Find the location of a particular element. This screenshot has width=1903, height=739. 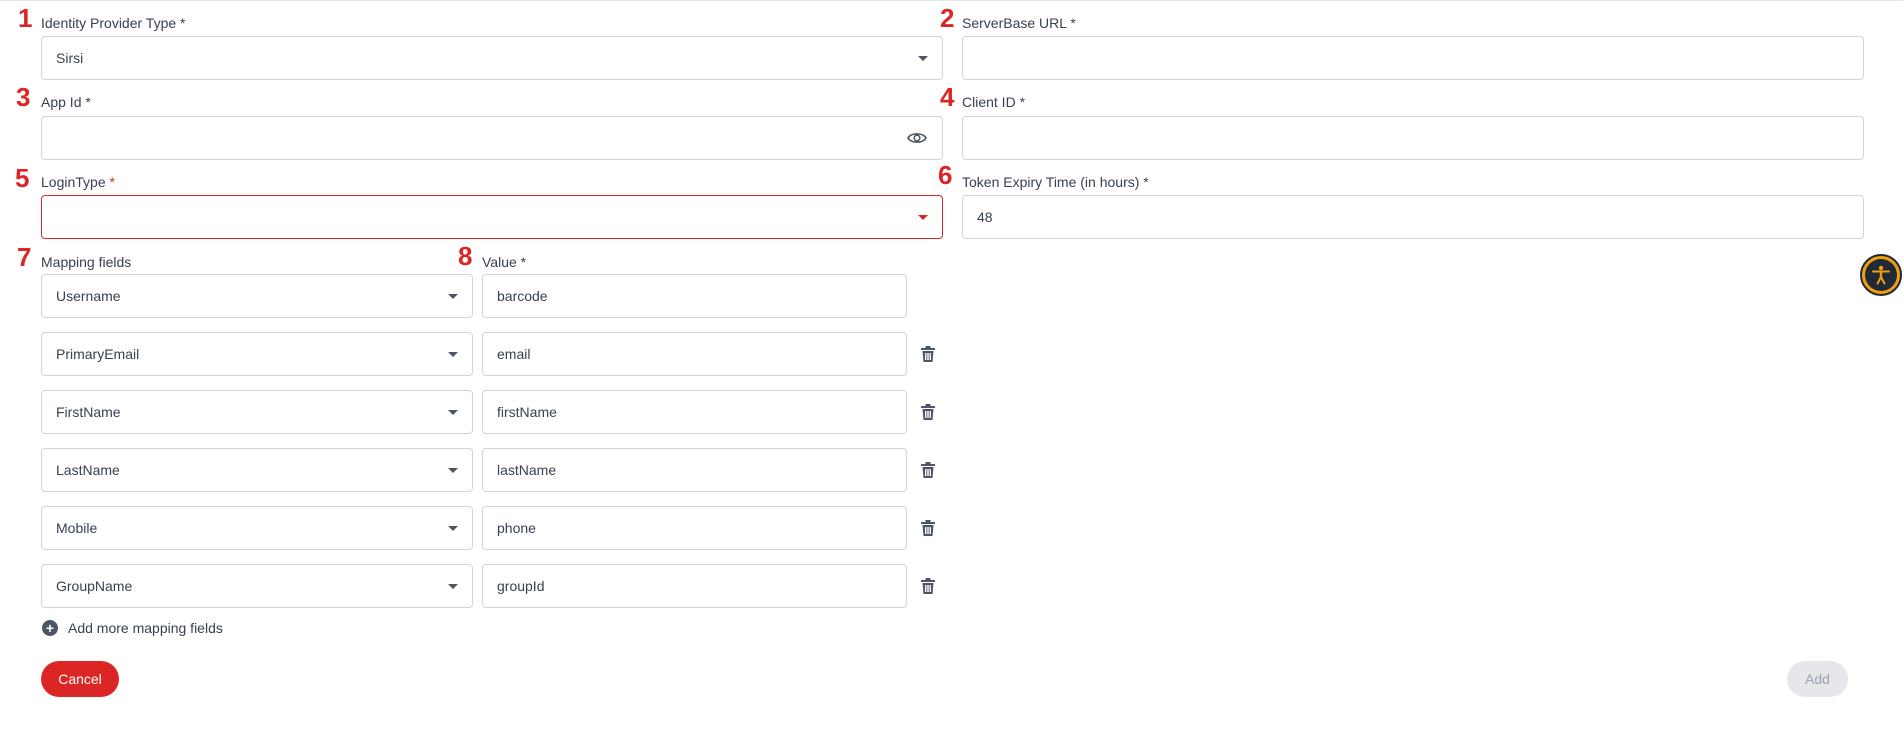

mapping-value-text: groupId is located at coordinates (521, 586).